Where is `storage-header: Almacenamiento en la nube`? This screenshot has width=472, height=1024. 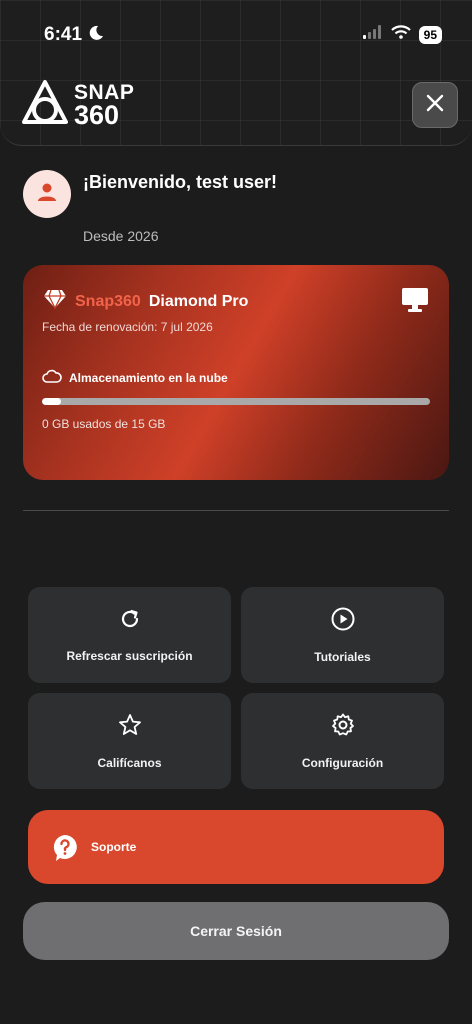 storage-header: Almacenamiento en la nube is located at coordinates (135, 377).